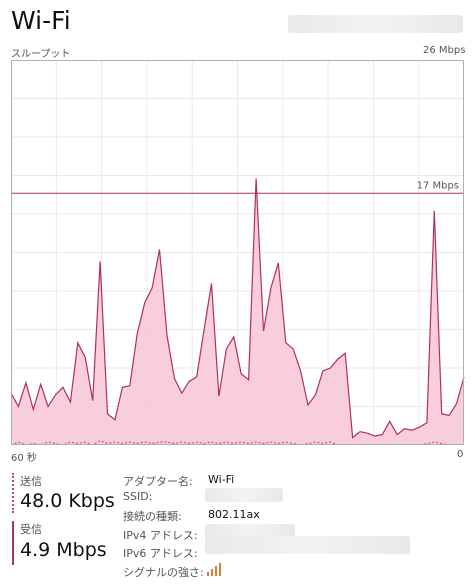 Image resolution: width=475 pixels, height=585 pixels. I want to click on adapter-name-value: Wi-Fi, so click(221, 479).